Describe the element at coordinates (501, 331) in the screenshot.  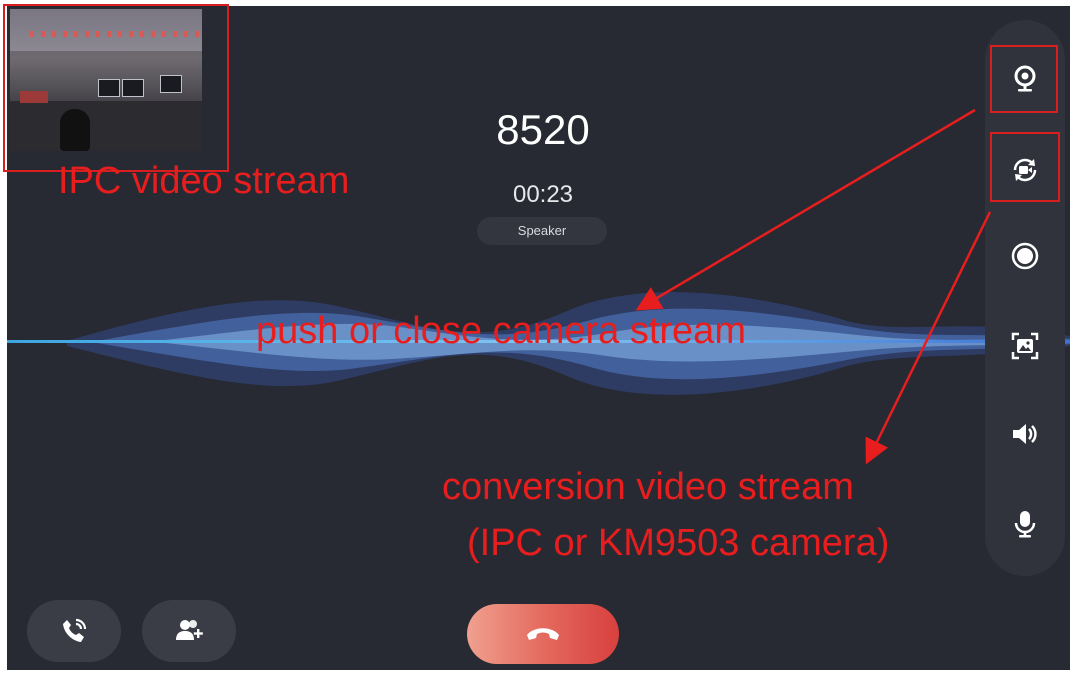
I see `annotation-push-close: push or close camera stream` at that location.